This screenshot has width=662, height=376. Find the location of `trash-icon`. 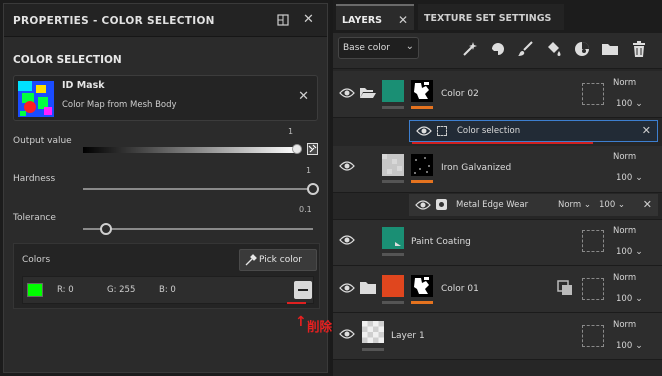

trash-icon is located at coordinates (639, 49).